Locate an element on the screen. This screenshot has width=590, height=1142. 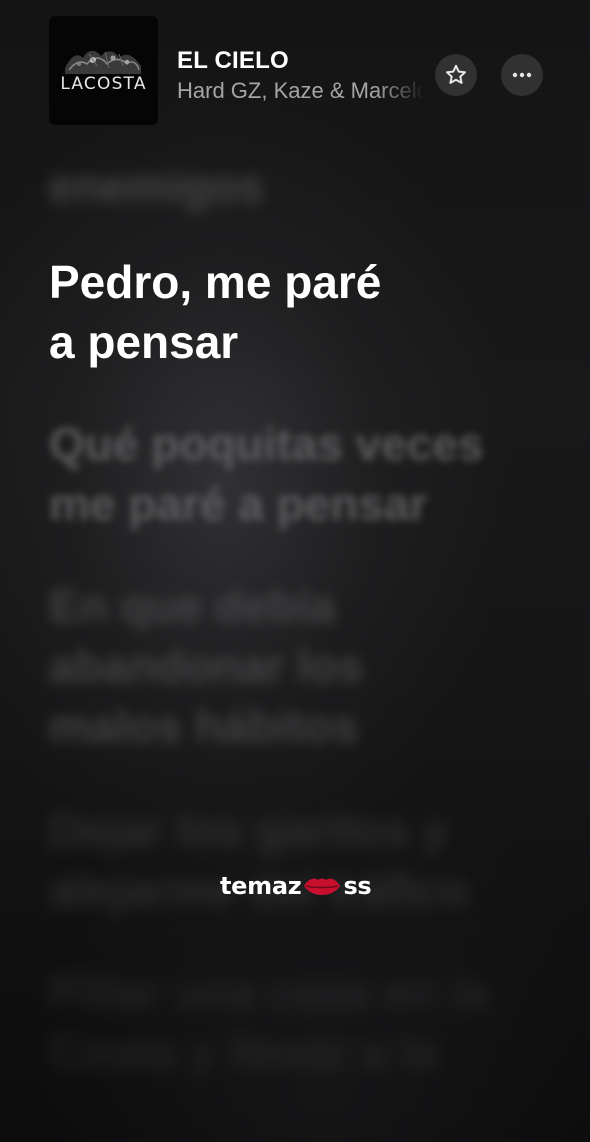
lyric-line-previous: enemigos is located at coordinates (289, 186).